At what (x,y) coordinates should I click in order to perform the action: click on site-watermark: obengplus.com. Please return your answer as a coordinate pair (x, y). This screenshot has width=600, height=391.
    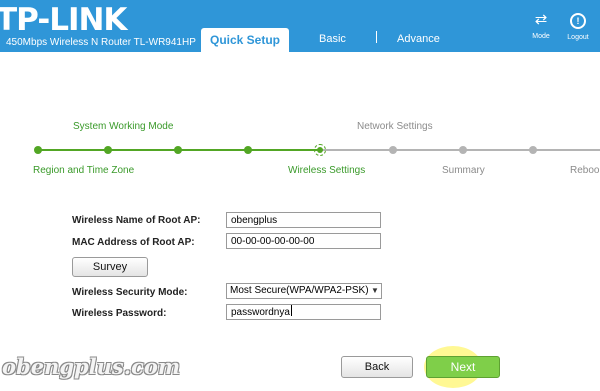
    Looking at the image, I should click on (91, 366).